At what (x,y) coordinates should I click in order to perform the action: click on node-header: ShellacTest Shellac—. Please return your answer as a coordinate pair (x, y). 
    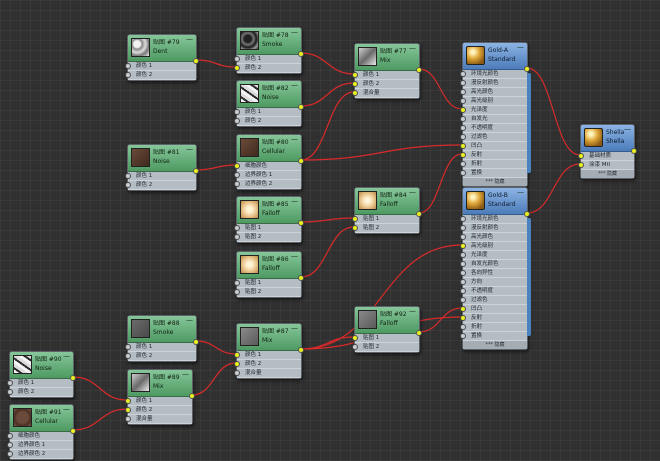
    Looking at the image, I should click on (607, 138).